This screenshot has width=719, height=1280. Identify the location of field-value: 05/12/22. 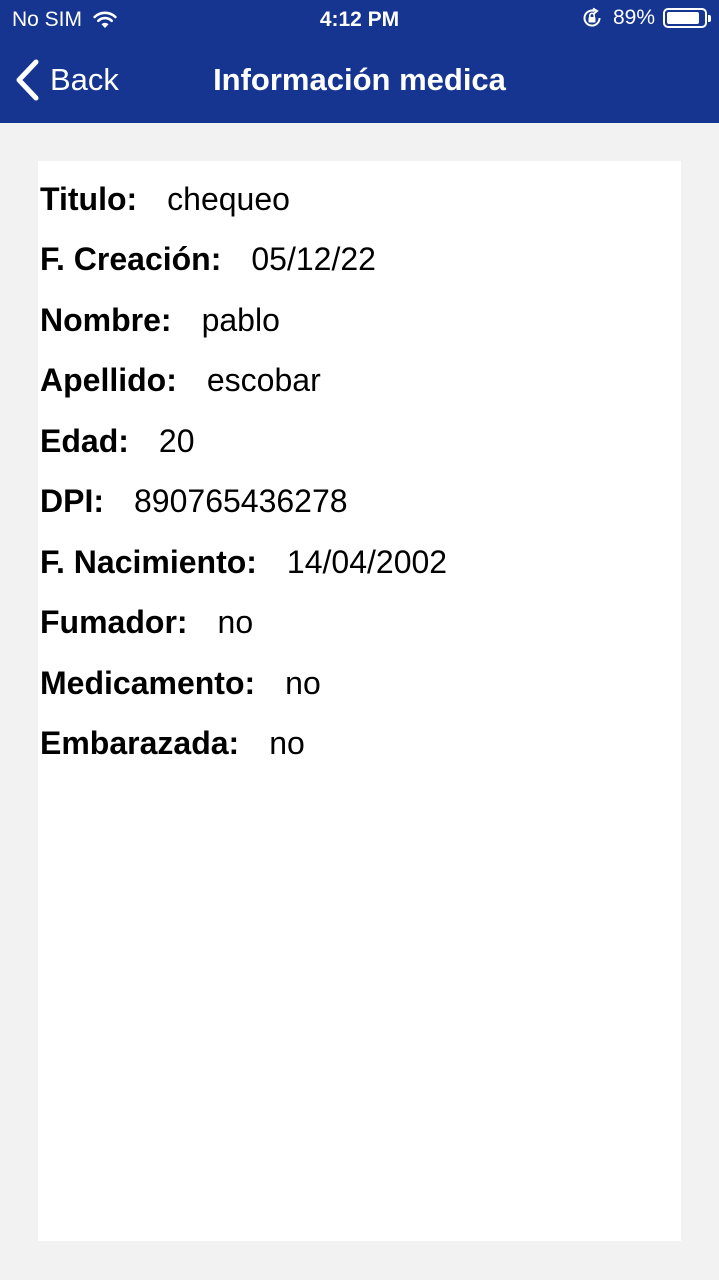
(313, 259).